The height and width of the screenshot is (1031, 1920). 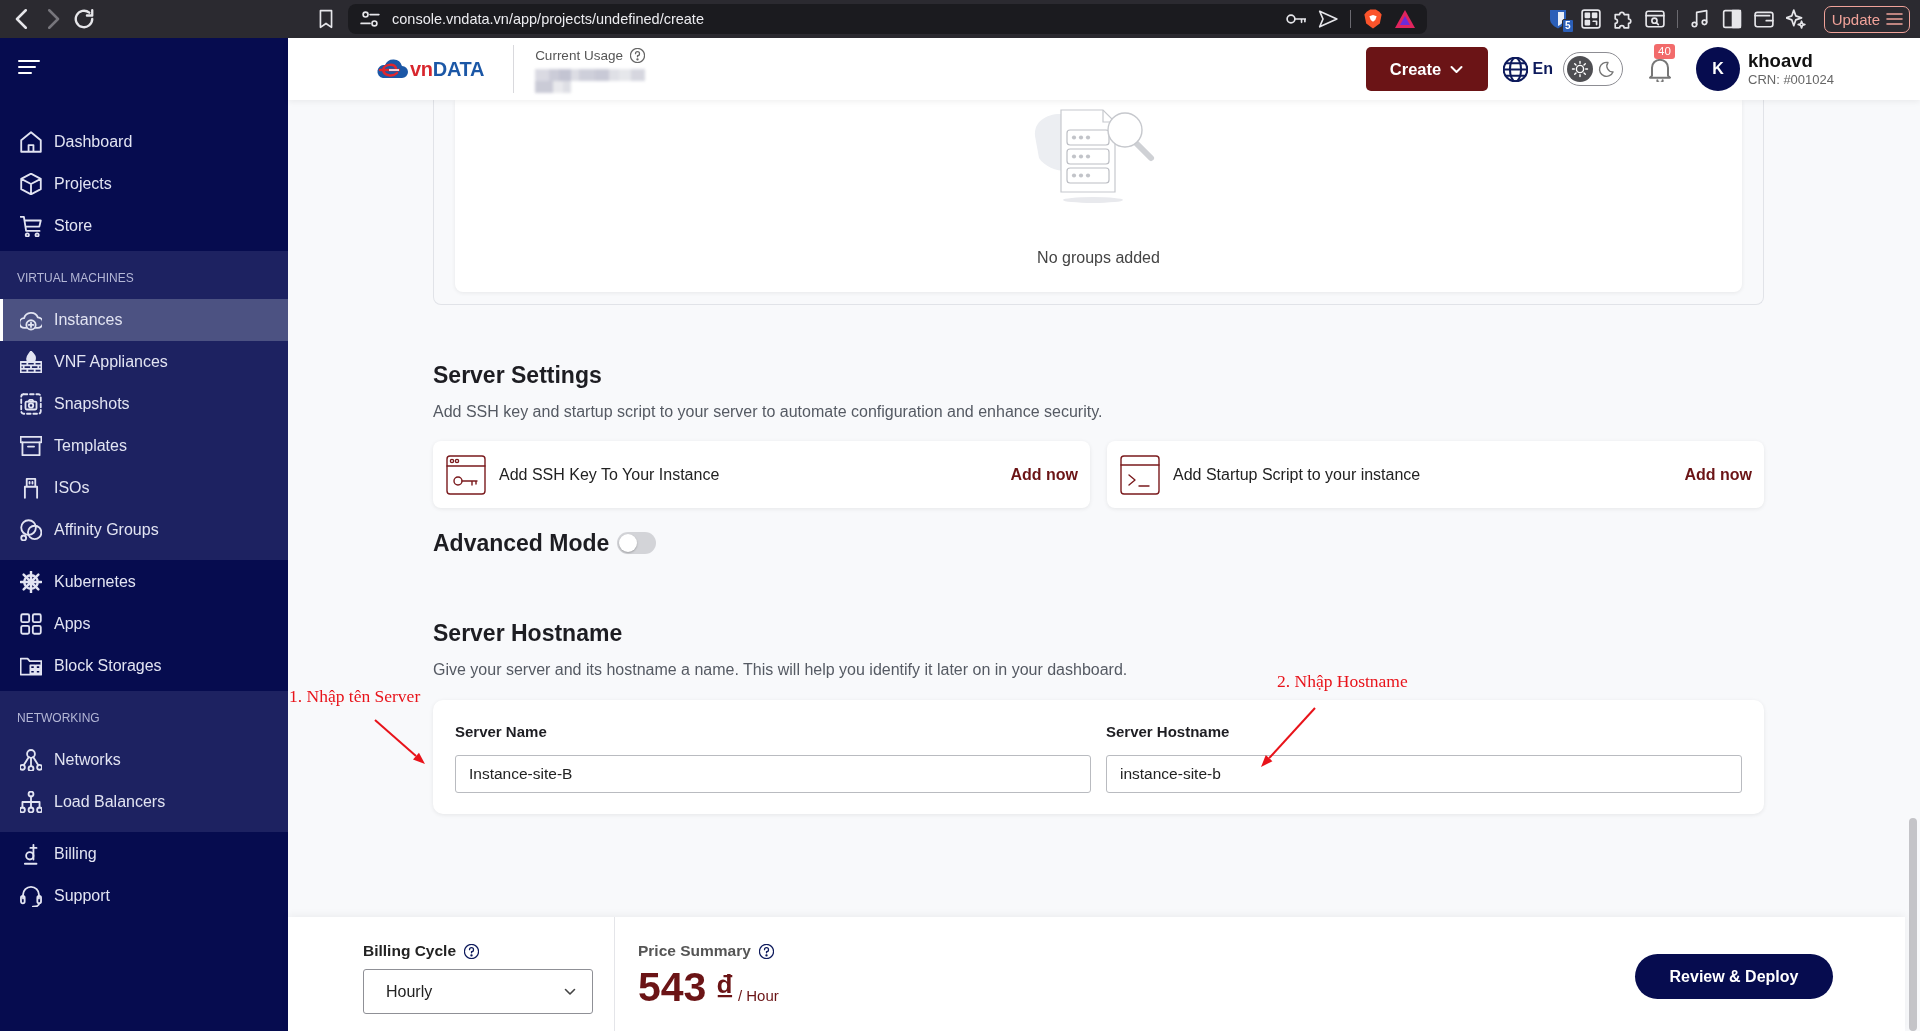 What do you see at coordinates (31, 362) in the screenshot?
I see `firewall-icon` at bounding box center [31, 362].